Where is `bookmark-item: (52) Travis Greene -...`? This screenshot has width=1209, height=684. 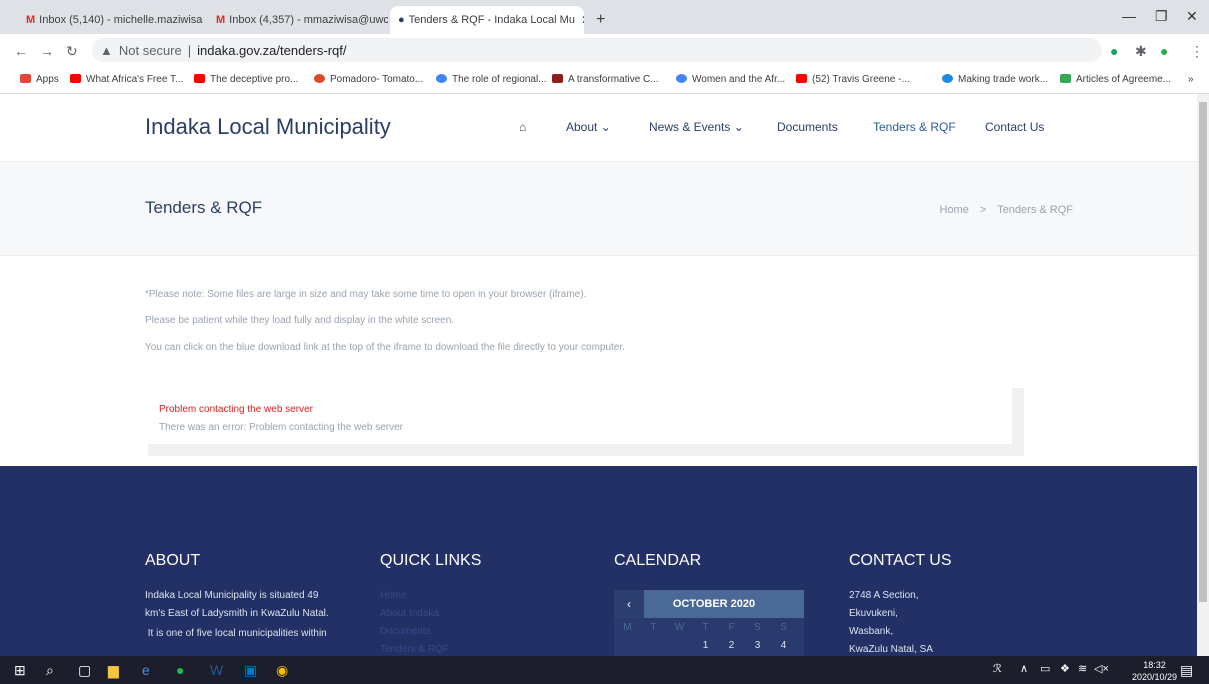 bookmark-item: (52) Travis Greene -... is located at coordinates (853, 79).